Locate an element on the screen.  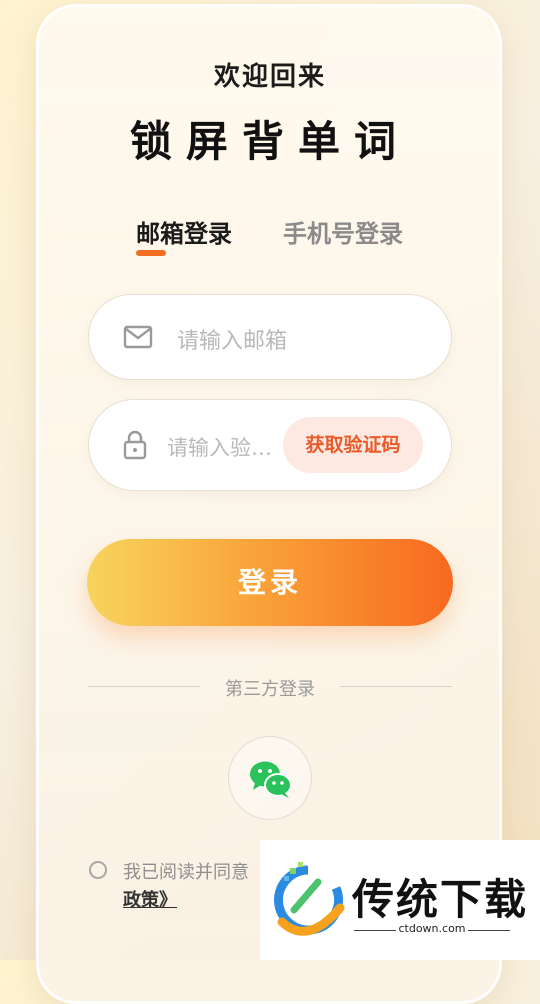
tab-email-login: 邮箱登录 is located at coordinates (184, 231).